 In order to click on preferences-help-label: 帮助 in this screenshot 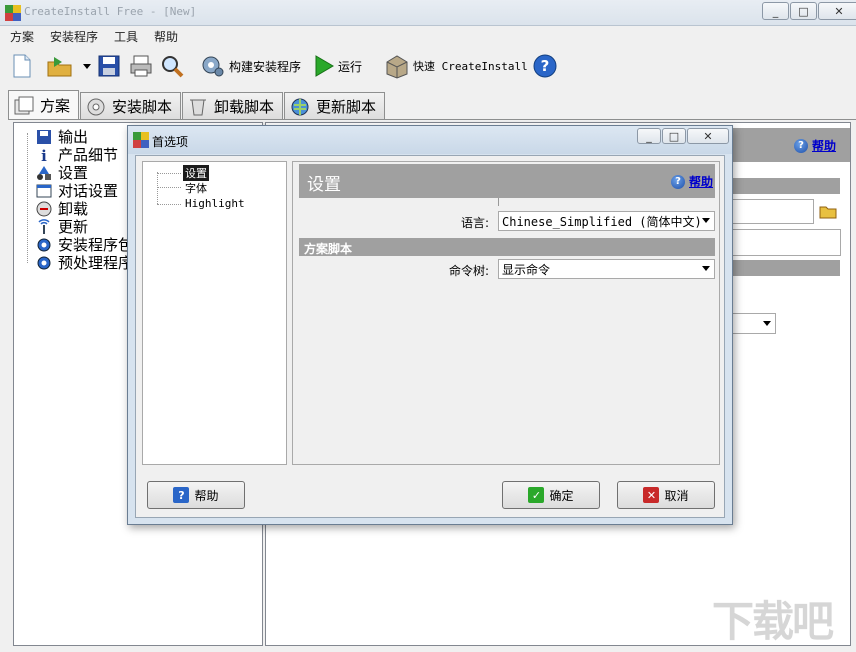, I will do `click(701, 181)`.